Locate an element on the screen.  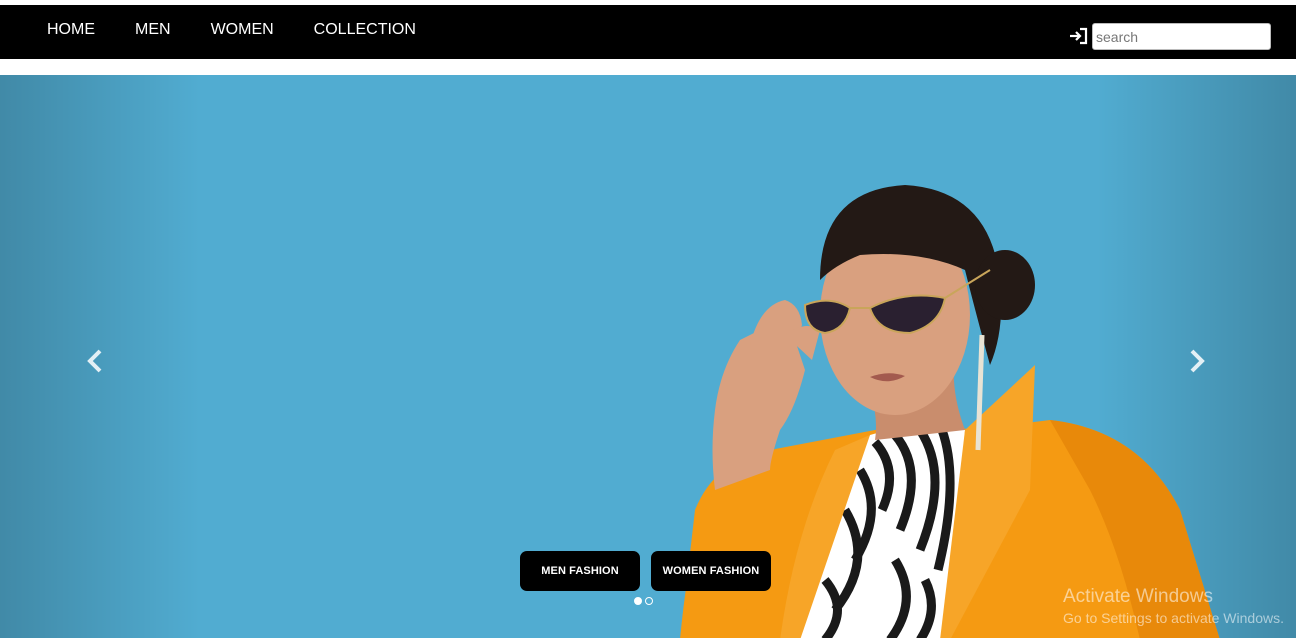
women-fashion-button: WOMEN FASHION is located at coordinates (711, 571).